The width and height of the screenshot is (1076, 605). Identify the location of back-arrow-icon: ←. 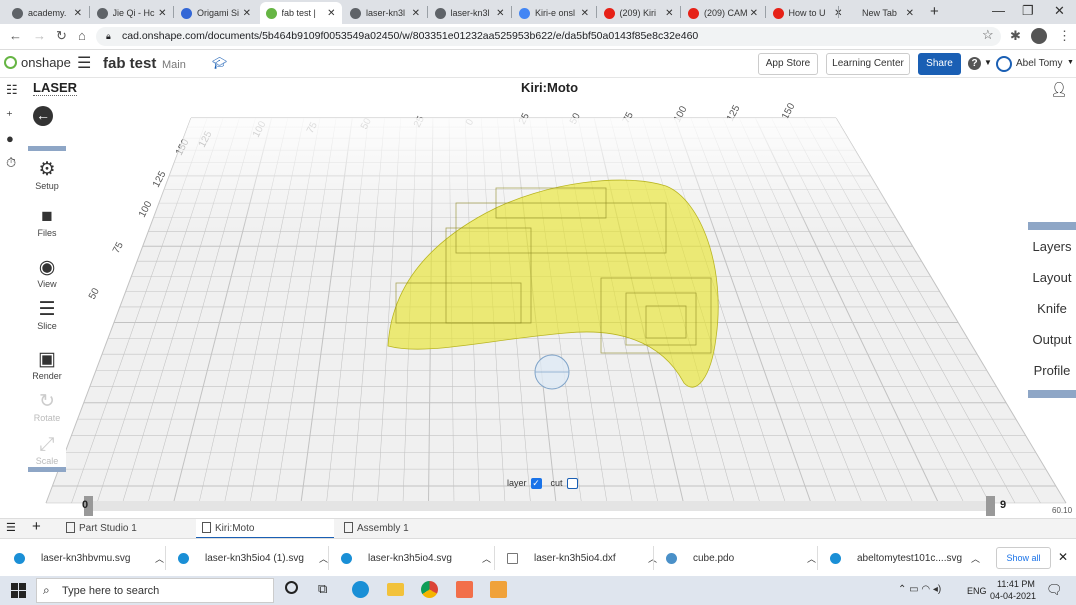
(43, 116).